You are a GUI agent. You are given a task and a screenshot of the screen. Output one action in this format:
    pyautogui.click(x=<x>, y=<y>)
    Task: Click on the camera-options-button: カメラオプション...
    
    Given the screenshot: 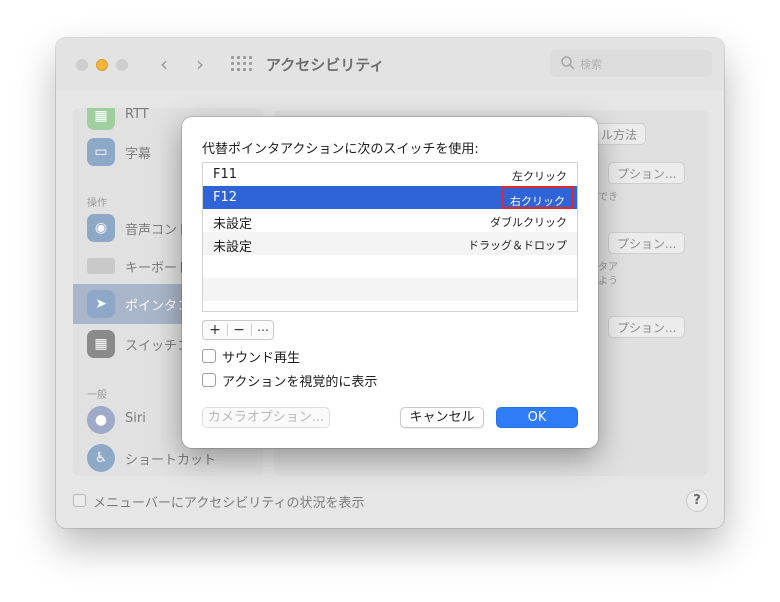 What is the action you would take?
    pyautogui.click(x=266, y=417)
    